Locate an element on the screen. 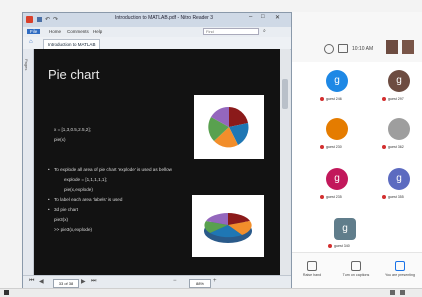 The height and width of the screenshot is (297, 422). menu-bar: File Home Comments Help ⌕ is located at coordinates (157, 32).